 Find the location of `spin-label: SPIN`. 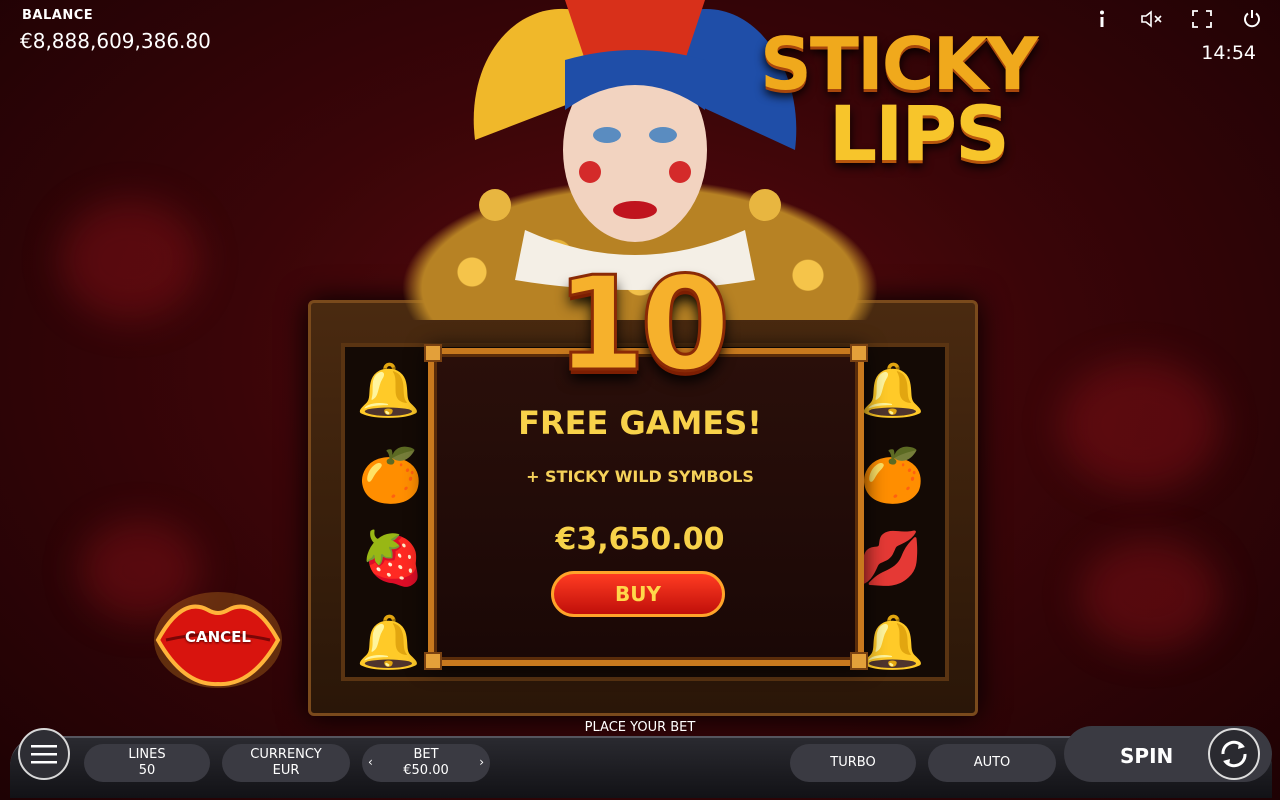

spin-label: SPIN is located at coordinates (1147, 756).